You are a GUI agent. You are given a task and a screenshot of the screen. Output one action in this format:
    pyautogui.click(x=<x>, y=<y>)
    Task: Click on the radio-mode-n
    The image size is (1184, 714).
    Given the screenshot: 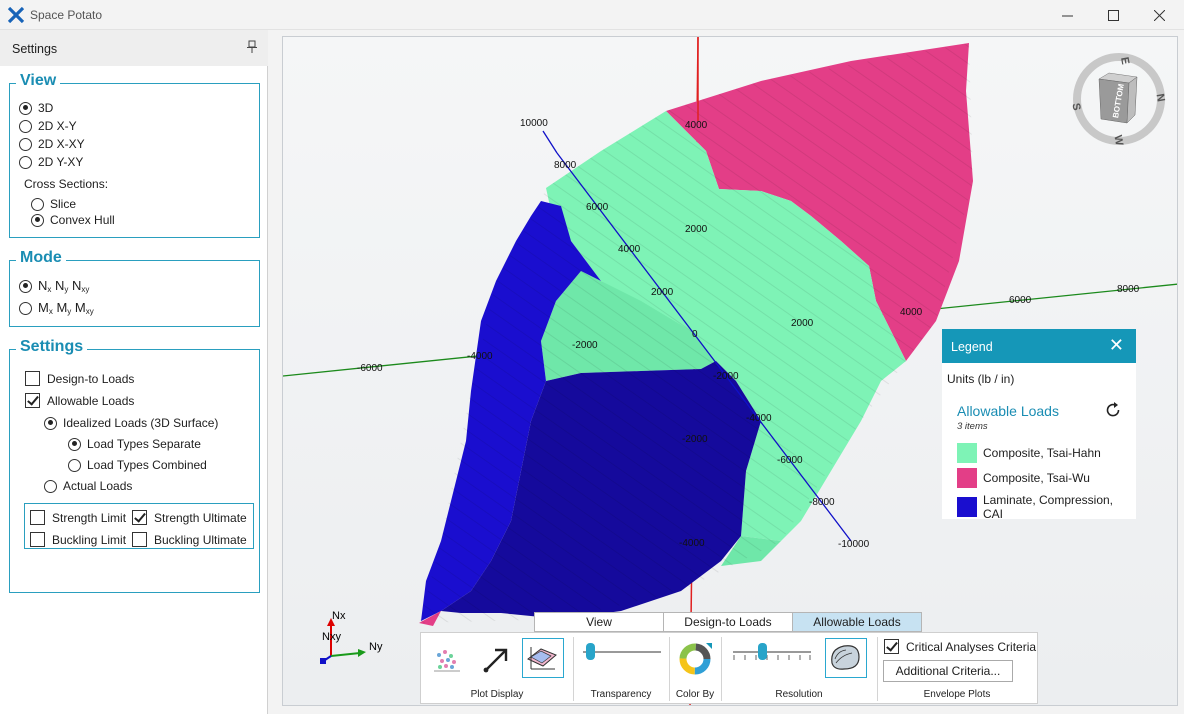 What is the action you would take?
    pyautogui.click(x=25, y=286)
    